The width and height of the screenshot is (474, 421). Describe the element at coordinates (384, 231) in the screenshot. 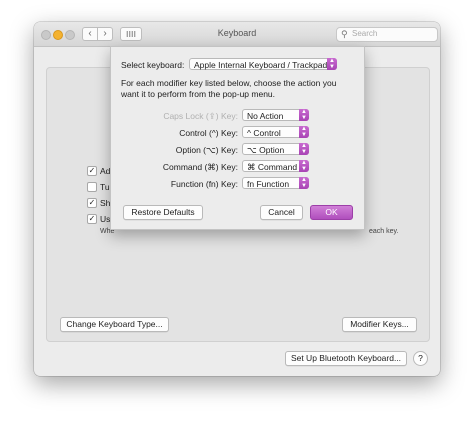

I see `use-subtext-right: each key.` at that location.